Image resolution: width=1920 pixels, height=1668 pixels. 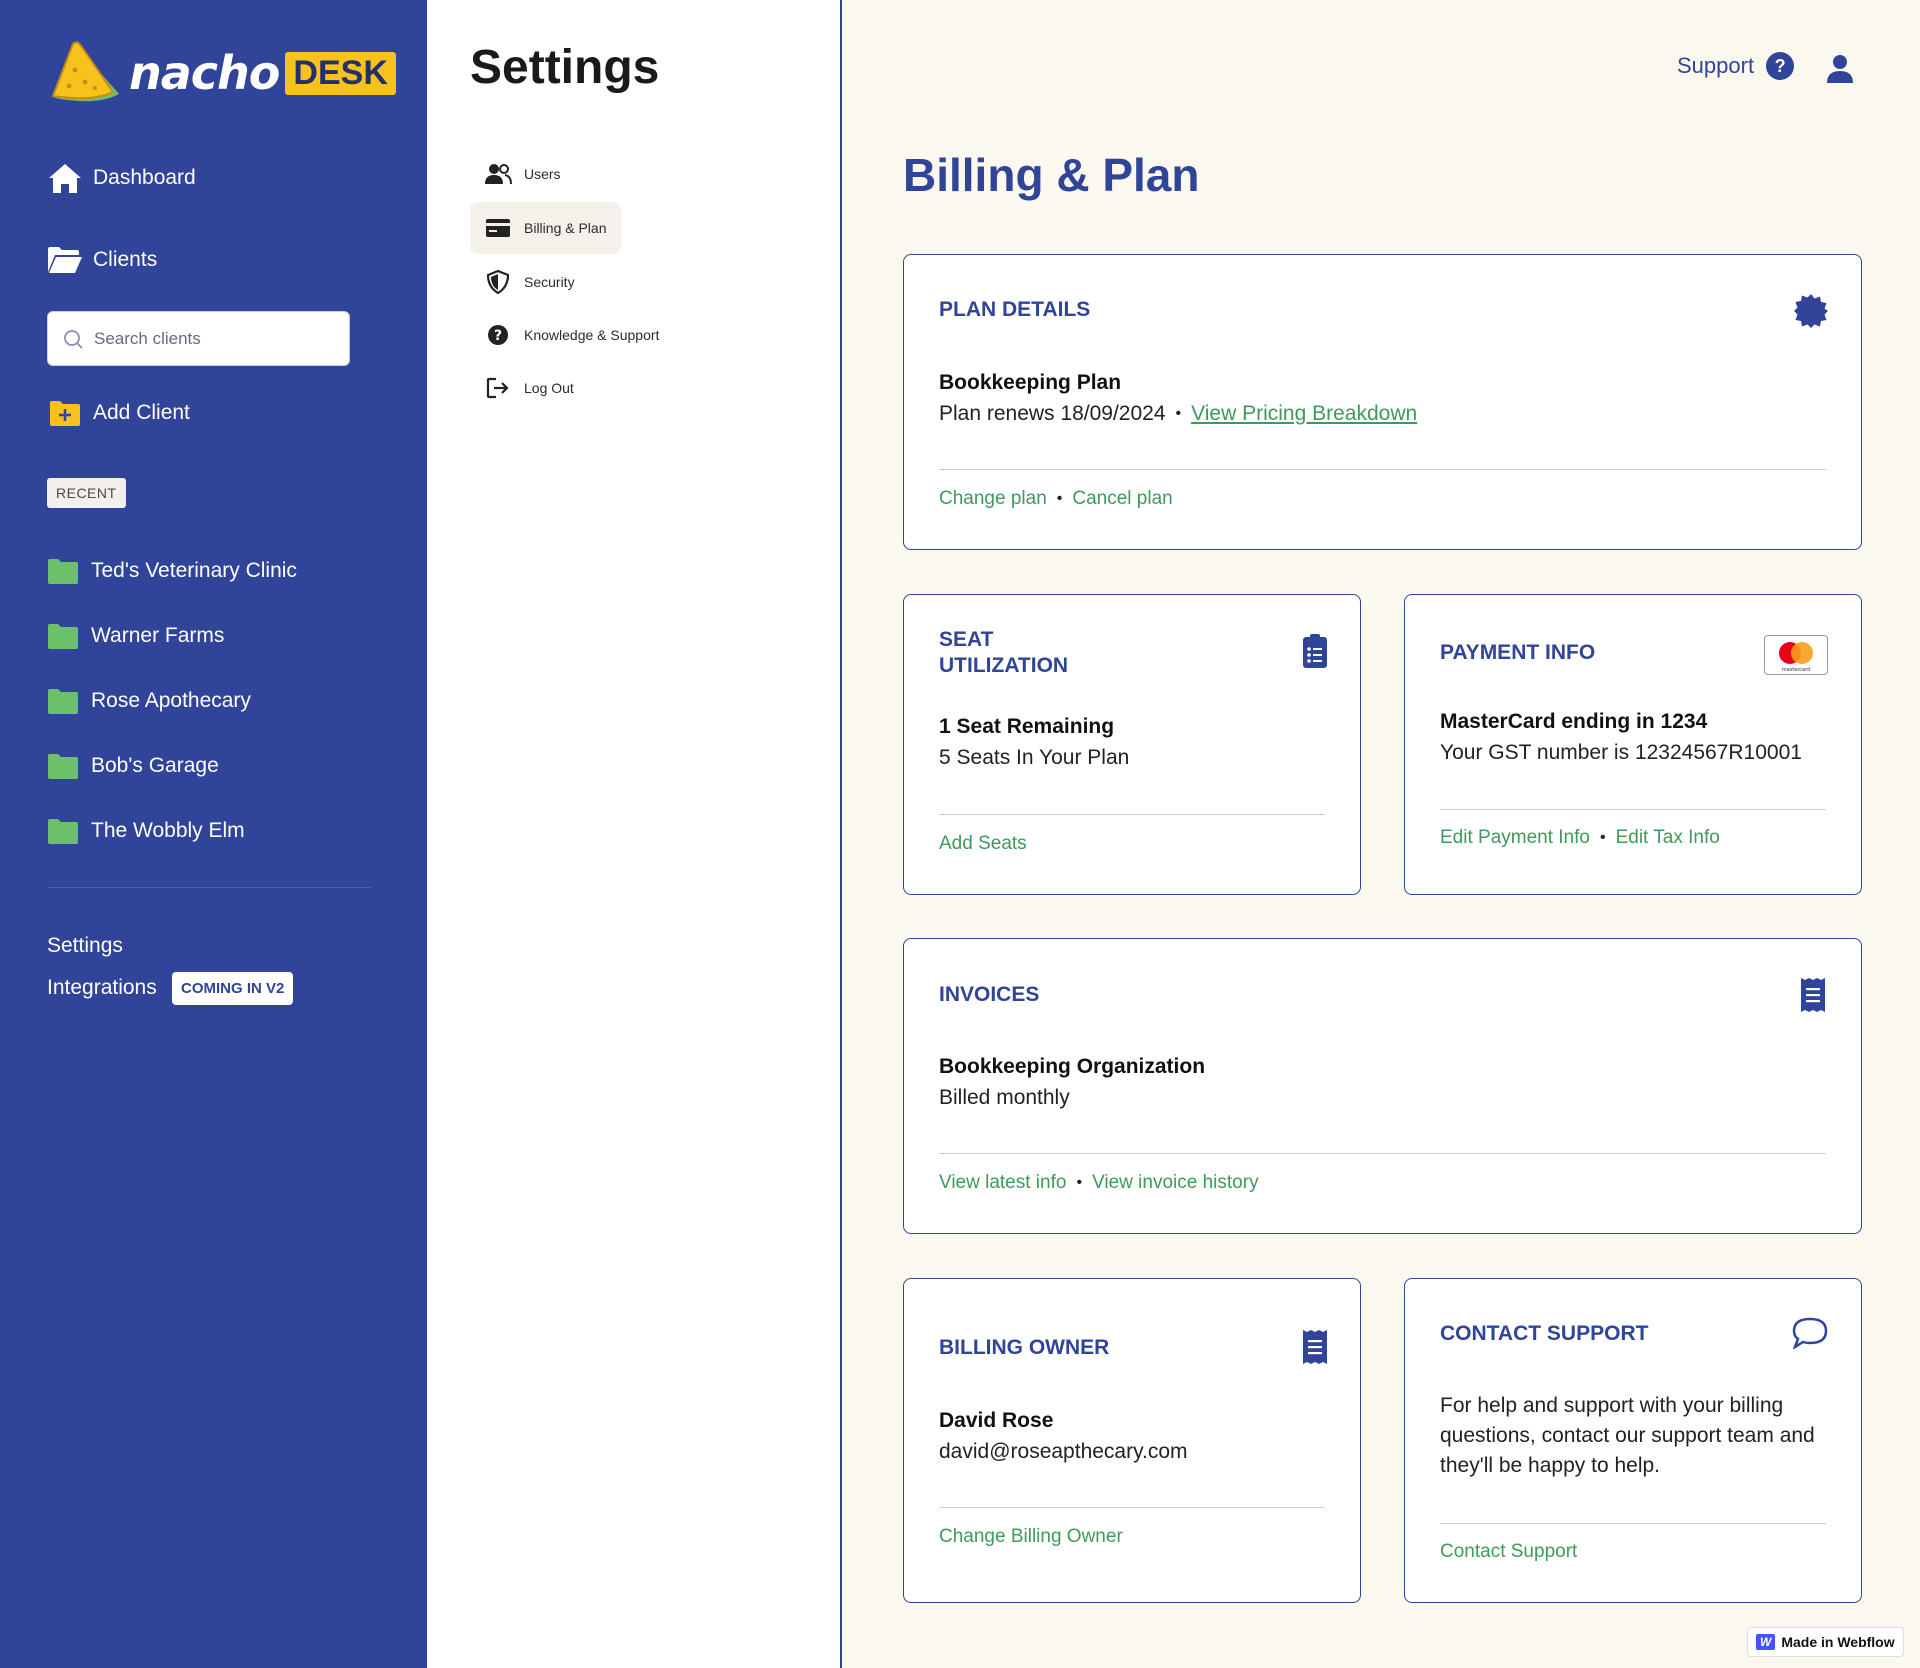 I want to click on recent-client-item: Rose Apothecary, so click(x=149, y=701).